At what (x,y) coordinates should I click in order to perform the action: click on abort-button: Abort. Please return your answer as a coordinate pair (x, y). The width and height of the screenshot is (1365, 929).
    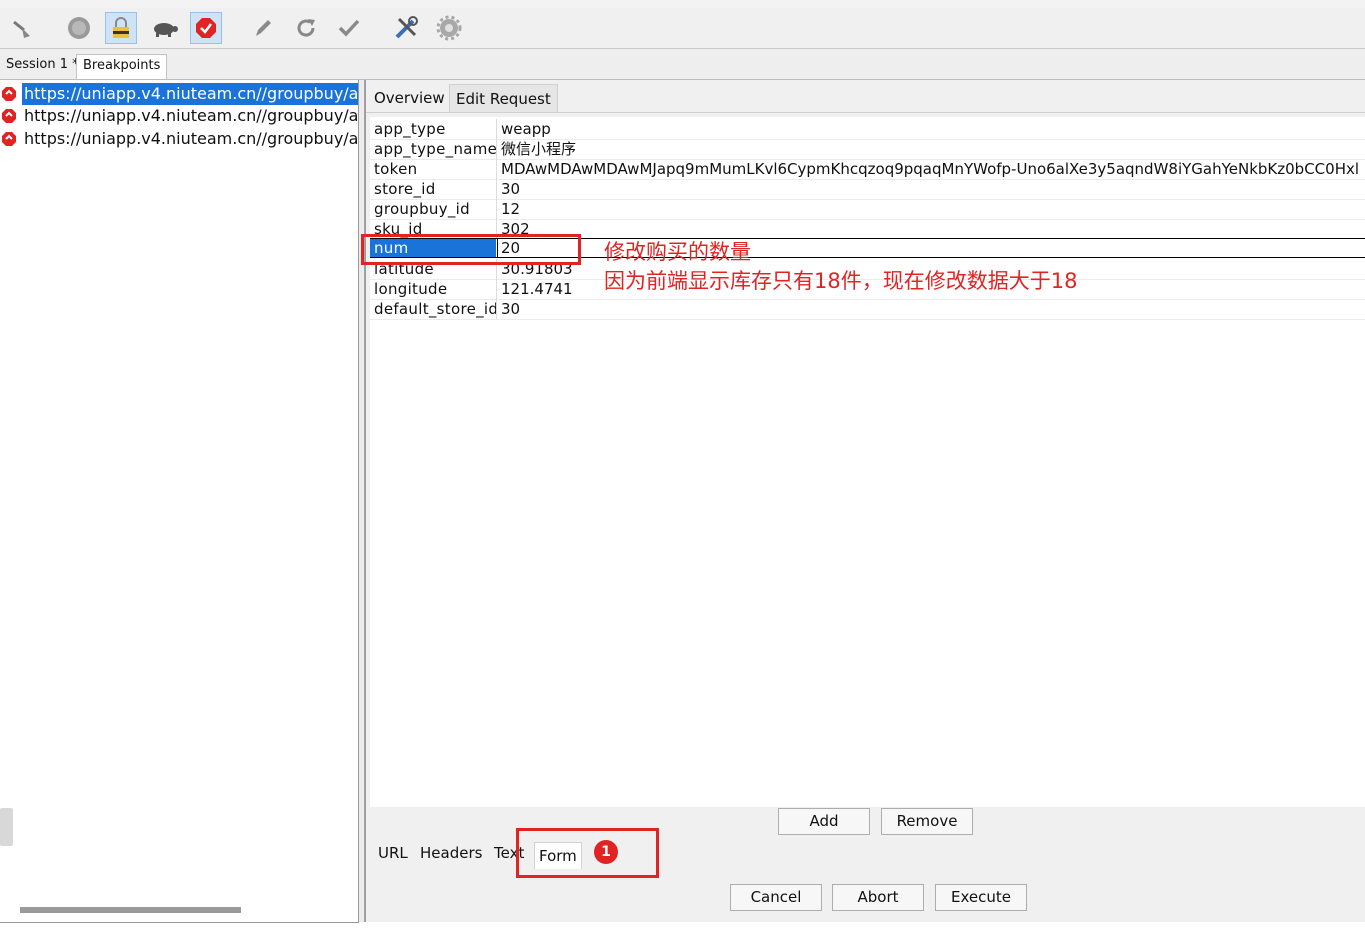
    Looking at the image, I should click on (878, 897).